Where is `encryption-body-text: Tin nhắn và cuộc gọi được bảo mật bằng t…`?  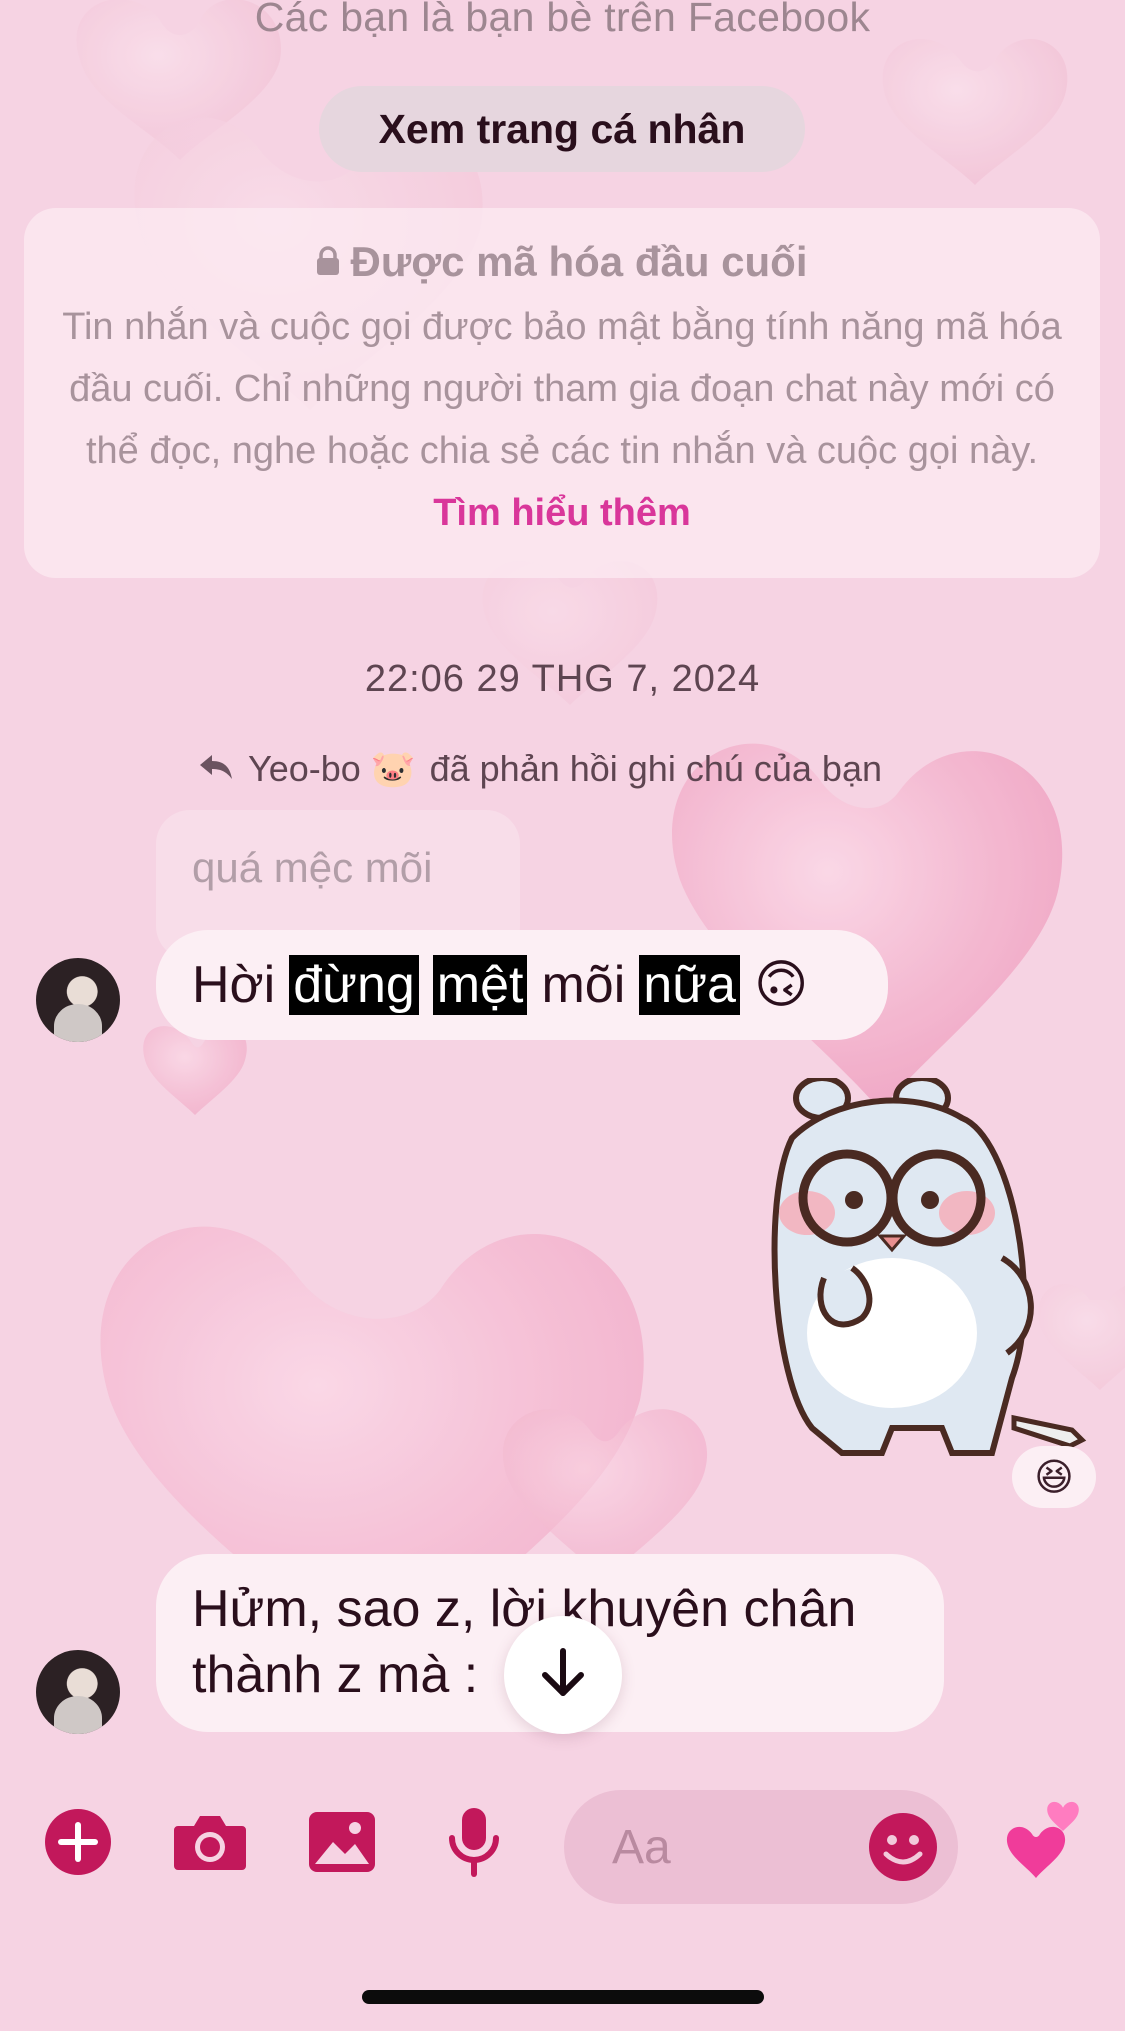 encryption-body-text: Tin nhắn và cuộc gọi được bảo mật bằng t… is located at coordinates (562, 389).